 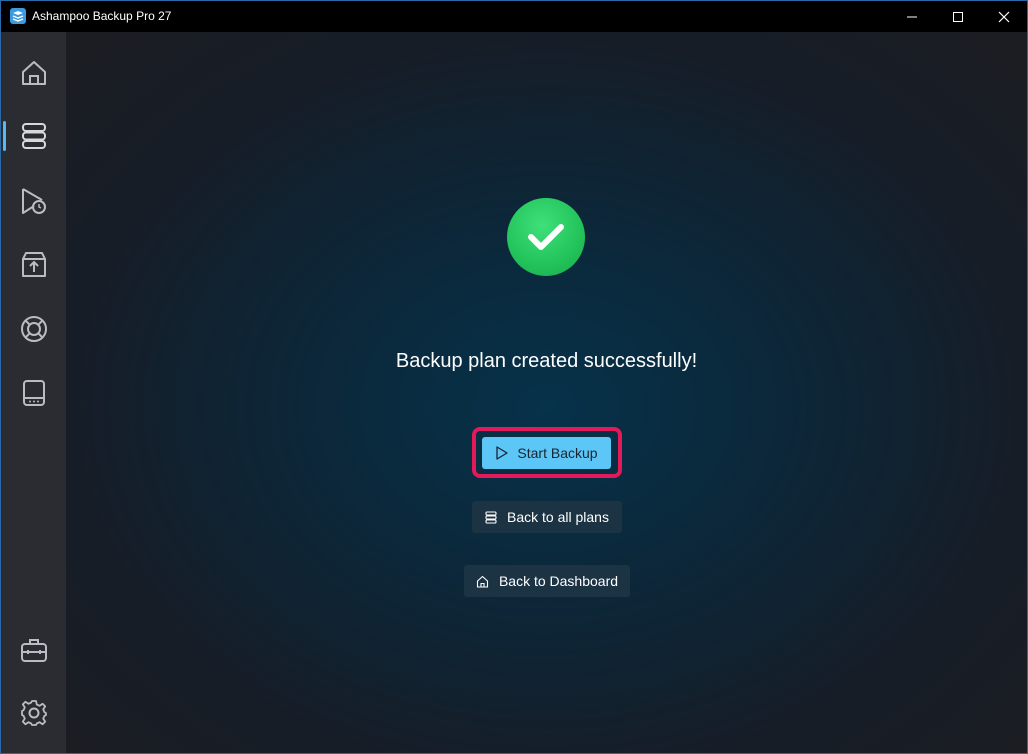 I want to click on restore-icon, so click(x=33, y=264).